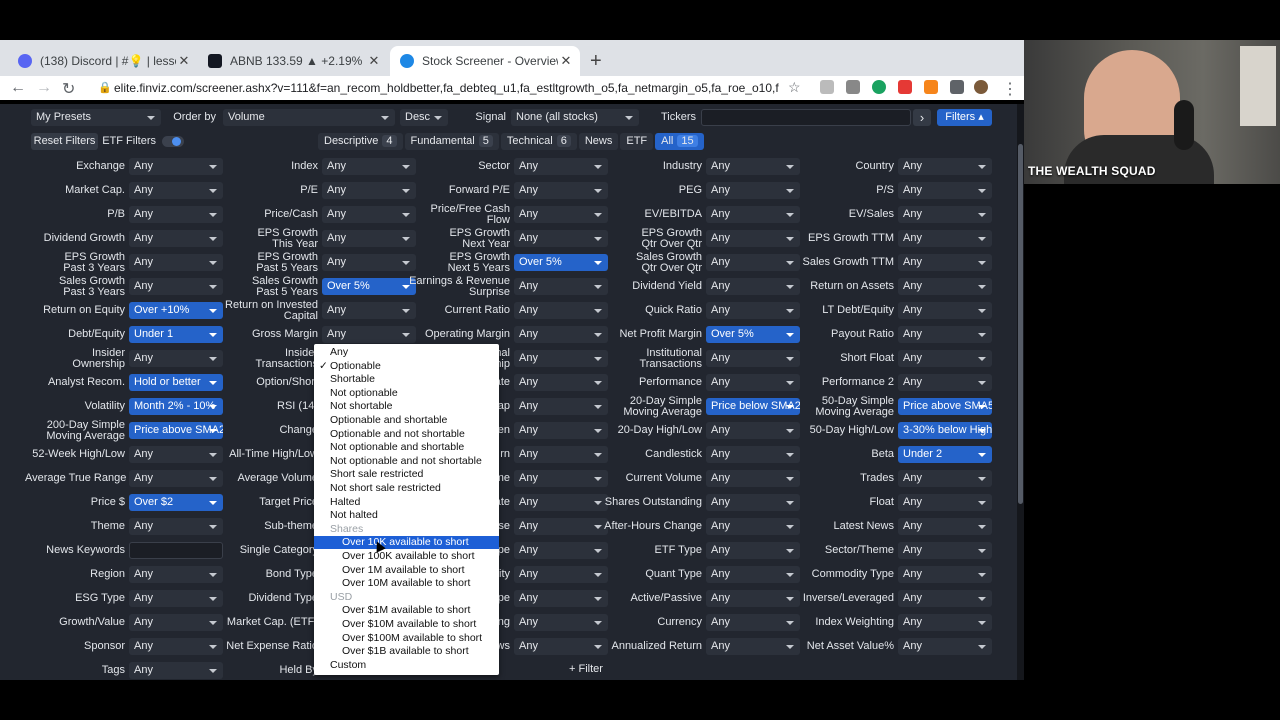 This screenshot has width=1280, height=720. I want to click on tab-descriptive: Descriptive 4, so click(360, 141).